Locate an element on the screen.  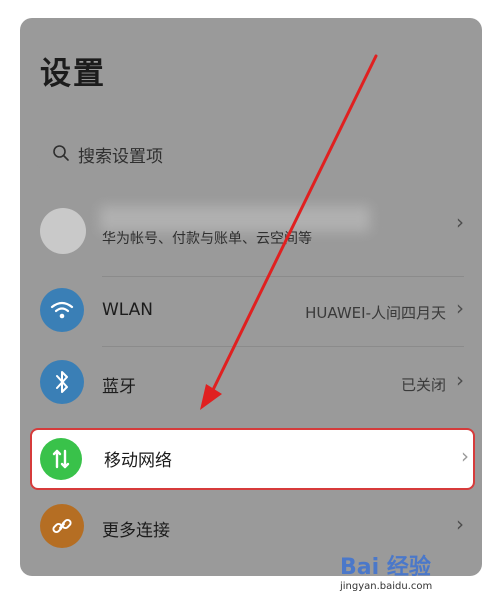
search-placeholder: 搜索设置项 is located at coordinates (120, 157).